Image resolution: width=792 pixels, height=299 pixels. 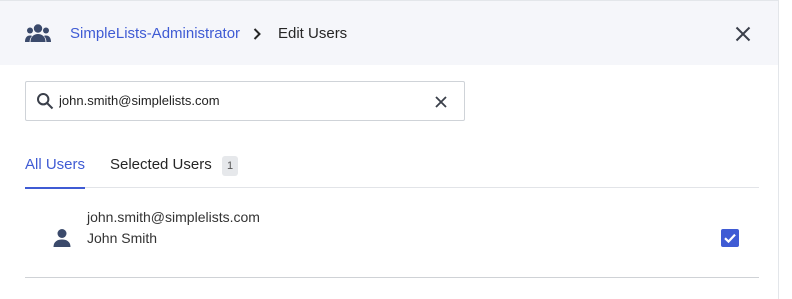 I want to click on checkmark-icon, so click(x=730, y=238).